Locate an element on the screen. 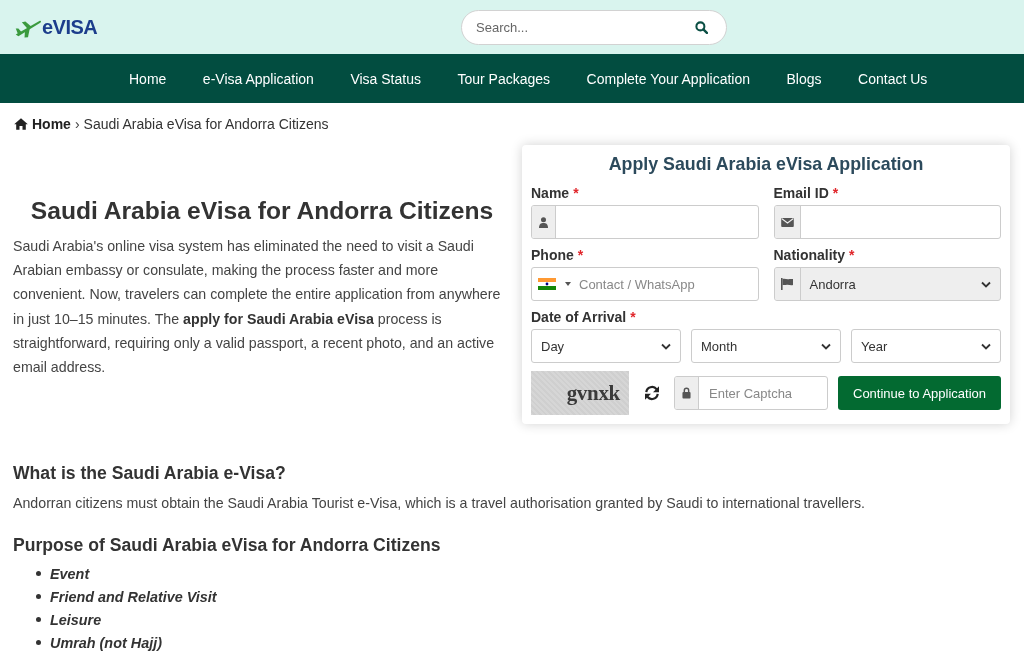  nav-link: Tour Packages is located at coordinates (504, 78).